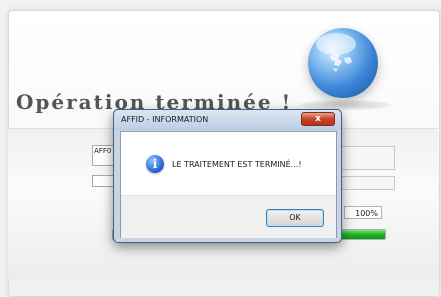 This screenshot has height=297, width=441. I want to click on right-field-top, so click(366, 158).